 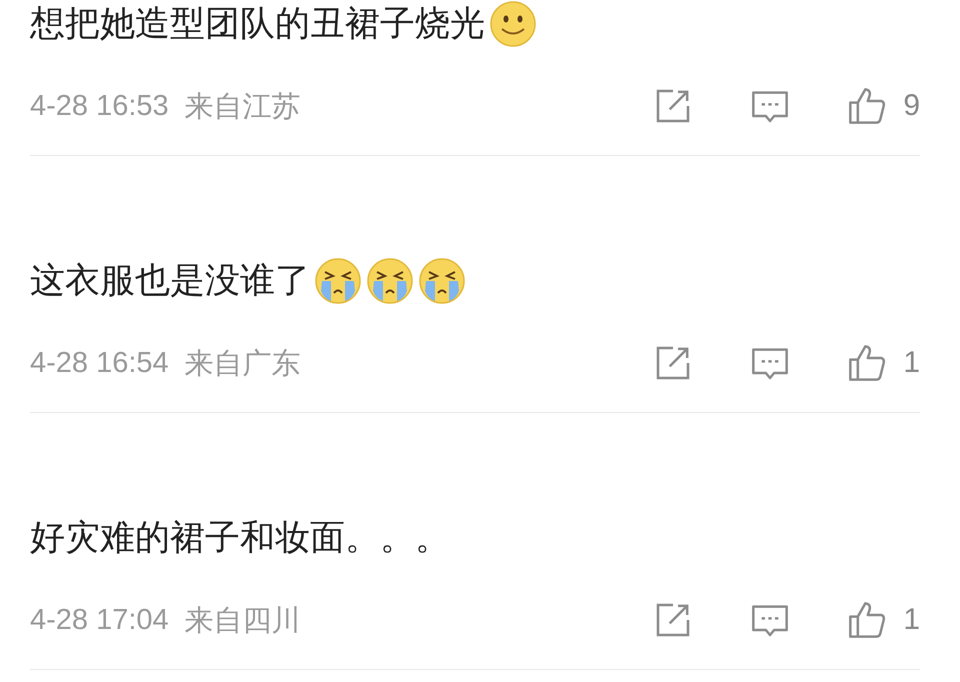 I want to click on comment-location: 来自四川, so click(x=242, y=620).